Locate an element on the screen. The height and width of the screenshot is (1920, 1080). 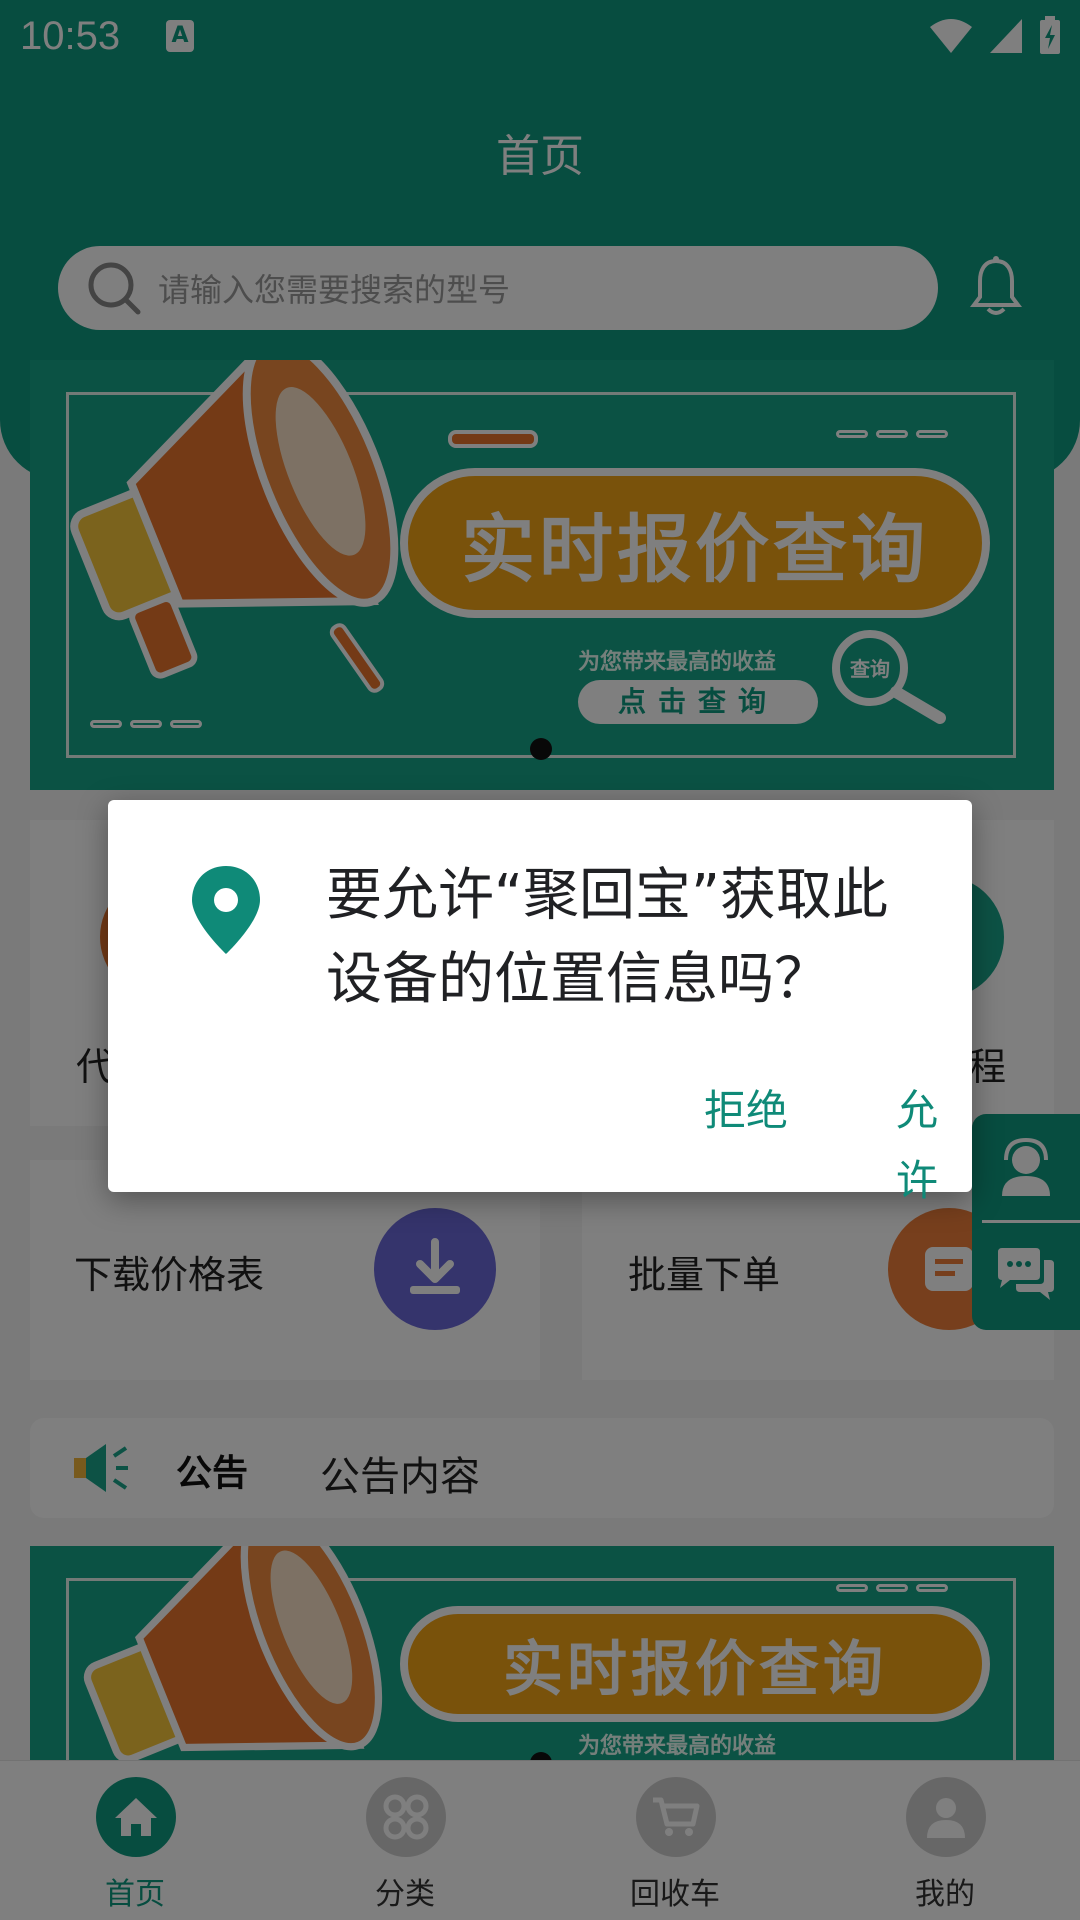
location-pin-icon is located at coordinates (226, 910).